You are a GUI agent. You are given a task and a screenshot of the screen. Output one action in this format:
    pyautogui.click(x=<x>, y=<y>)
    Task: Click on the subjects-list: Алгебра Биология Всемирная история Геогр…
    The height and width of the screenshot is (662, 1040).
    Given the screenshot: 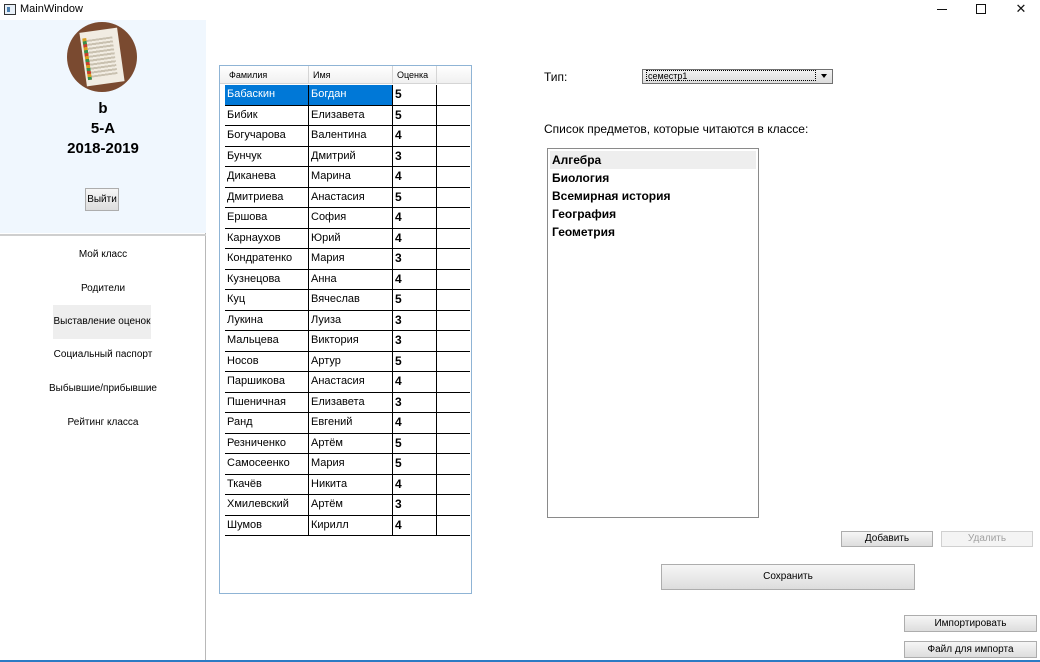 What is the action you would take?
    pyautogui.click(x=653, y=333)
    